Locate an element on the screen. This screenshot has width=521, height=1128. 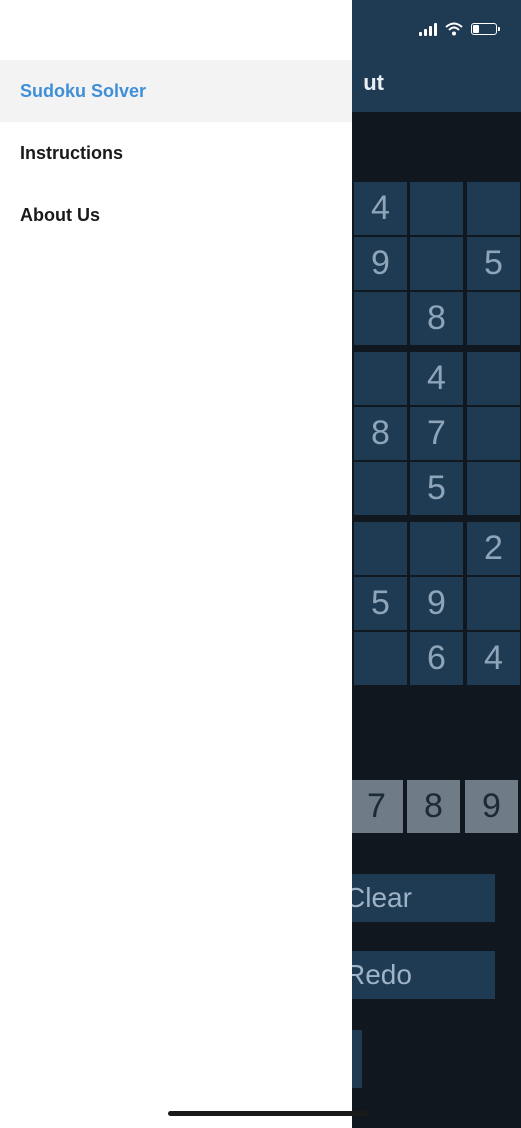
clear-button-label: Clear is located at coordinates (378, 897).